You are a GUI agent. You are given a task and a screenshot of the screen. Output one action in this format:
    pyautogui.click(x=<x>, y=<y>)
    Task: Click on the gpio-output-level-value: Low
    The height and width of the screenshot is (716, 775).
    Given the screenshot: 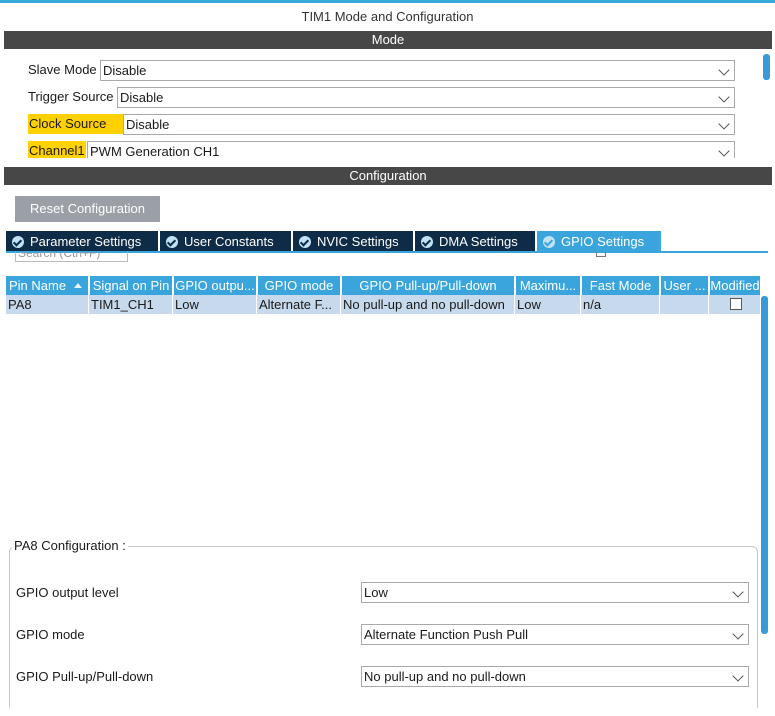 What is the action you would take?
    pyautogui.click(x=376, y=592)
    